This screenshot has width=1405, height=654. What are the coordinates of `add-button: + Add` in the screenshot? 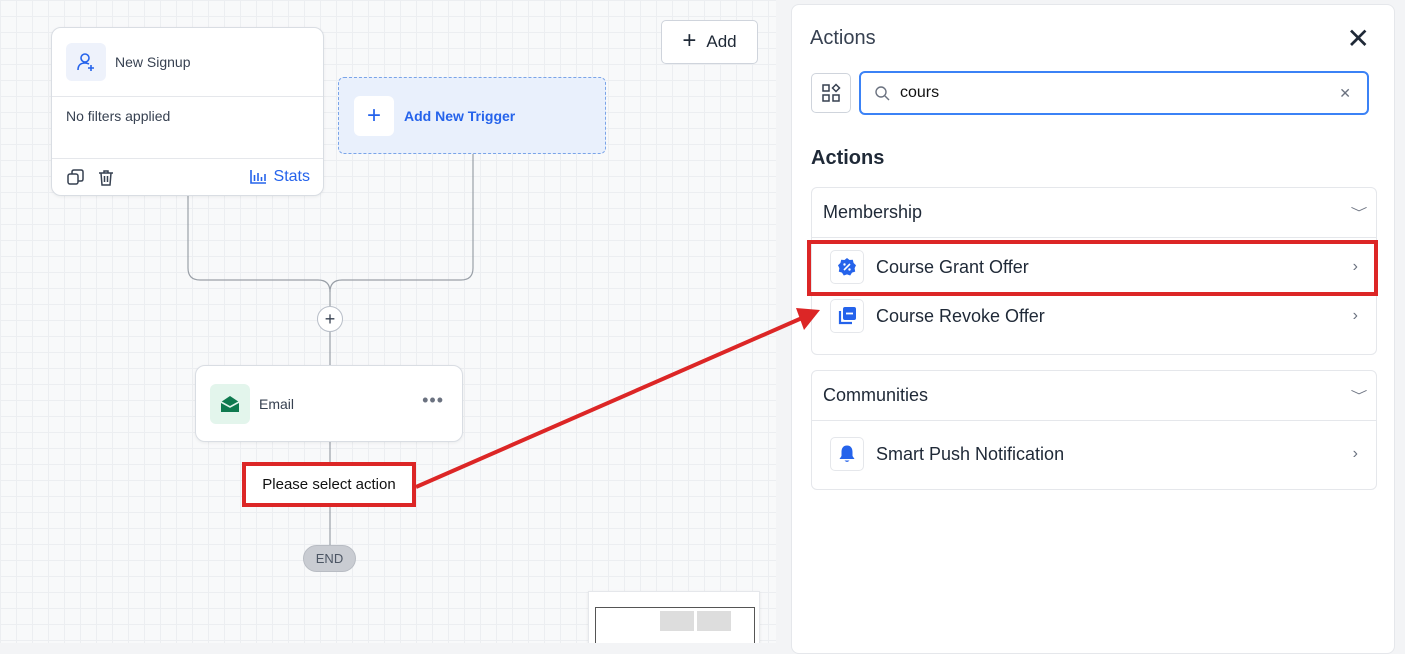 It's located at (709, 42).